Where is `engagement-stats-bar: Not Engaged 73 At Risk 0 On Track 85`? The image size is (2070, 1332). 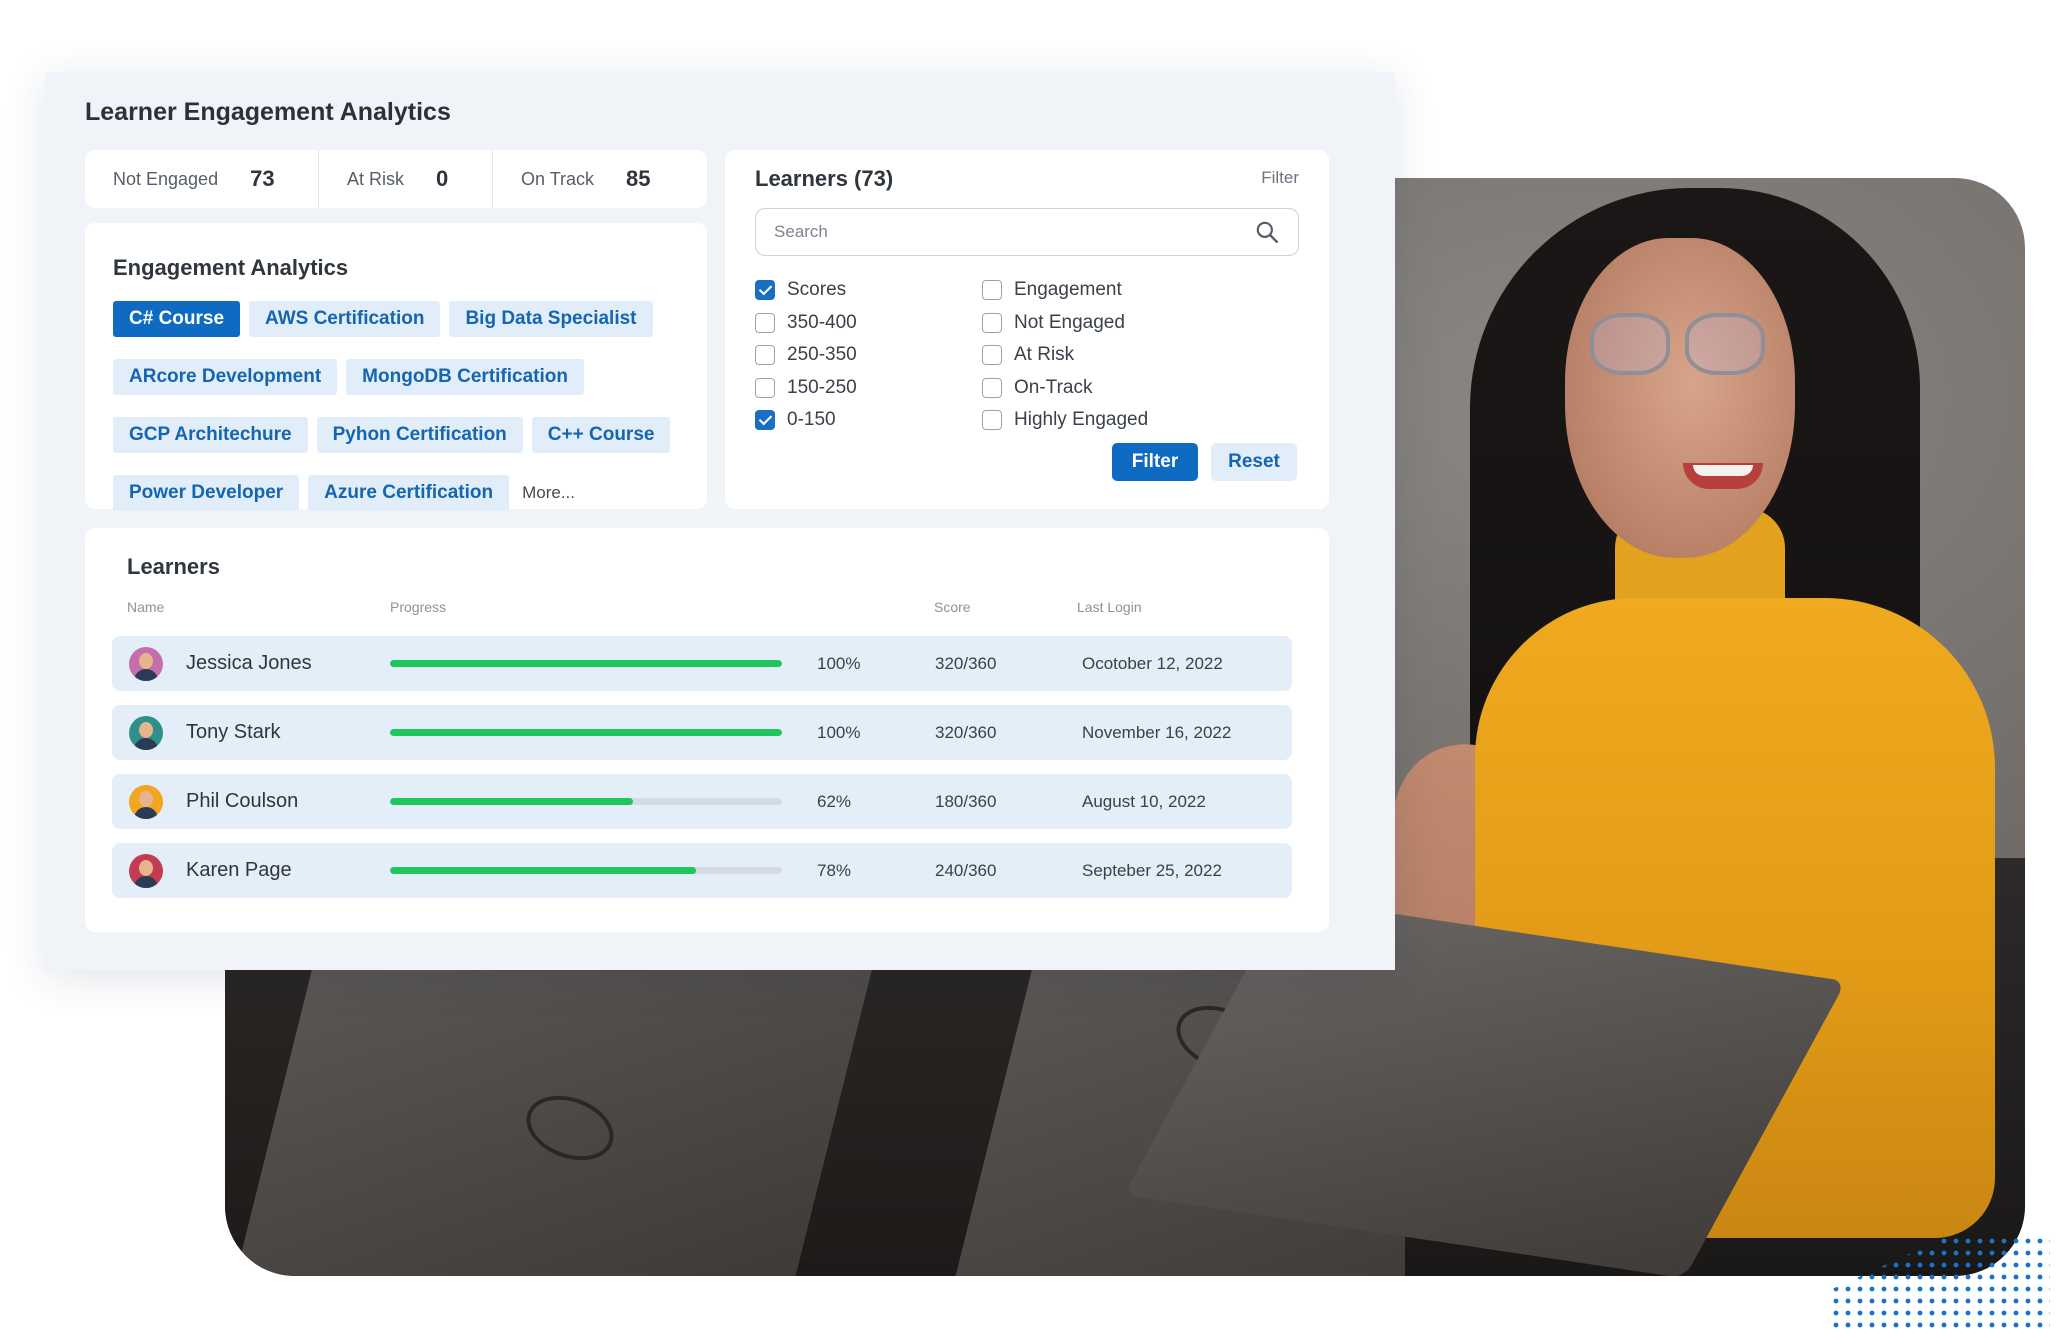 engagement-stats-bar: Not Engaged 73 At Risk 0 On Track 85 is located at coordinates (396, 179).